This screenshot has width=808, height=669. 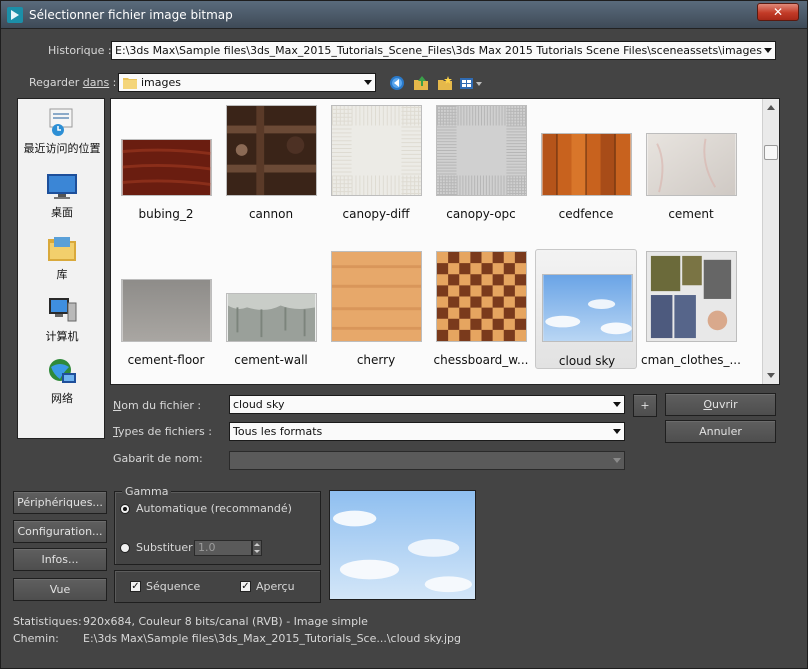 I want to click on image-preview, so click(x=402, y=545).